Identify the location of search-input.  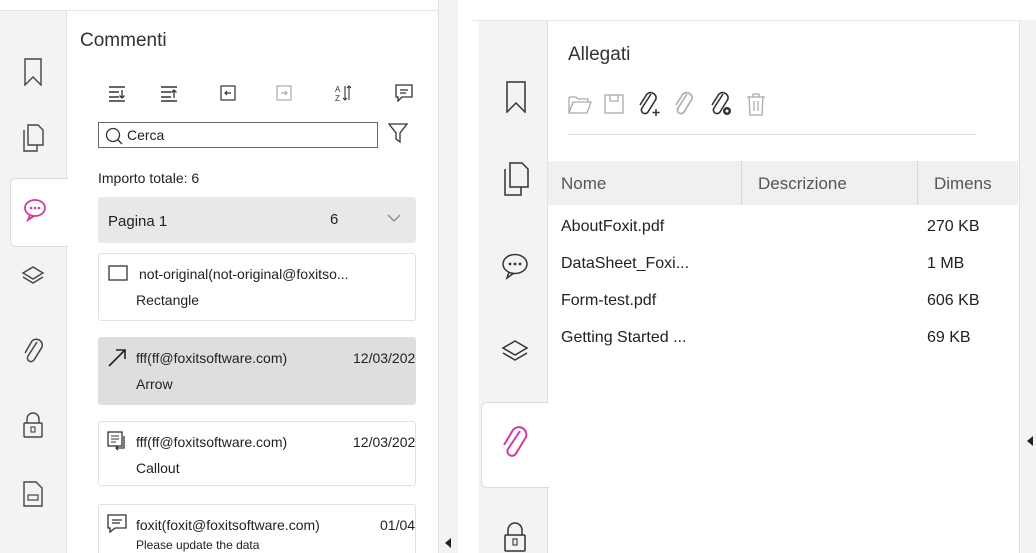
(247, 135).